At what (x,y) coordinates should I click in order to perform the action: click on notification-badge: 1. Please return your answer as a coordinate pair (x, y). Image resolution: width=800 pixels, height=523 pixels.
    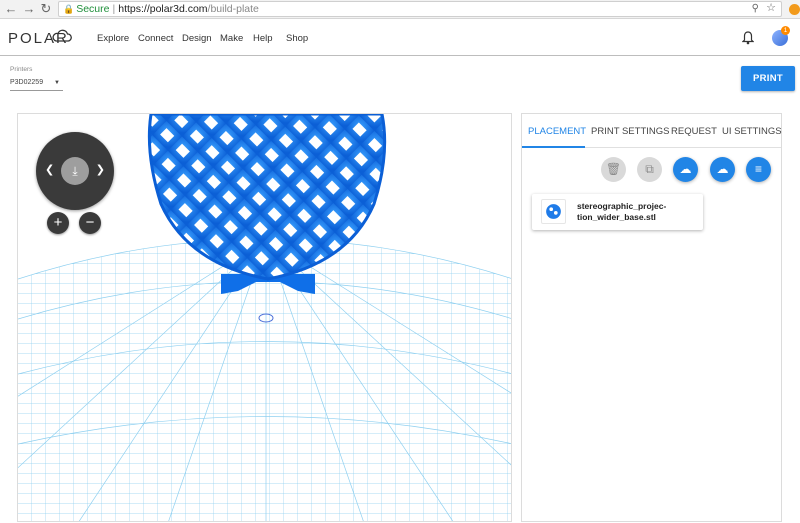
    Looking at the image, I should click on (785, 30).